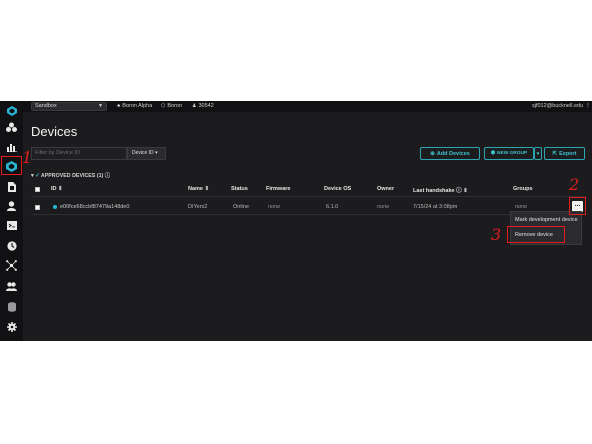 The height and width of the screenshot is (444, 592). What do you see at coordinates (432, 153) in the screenshot?
I see `add-icon: ⊕` at bounding box center [432, 153].